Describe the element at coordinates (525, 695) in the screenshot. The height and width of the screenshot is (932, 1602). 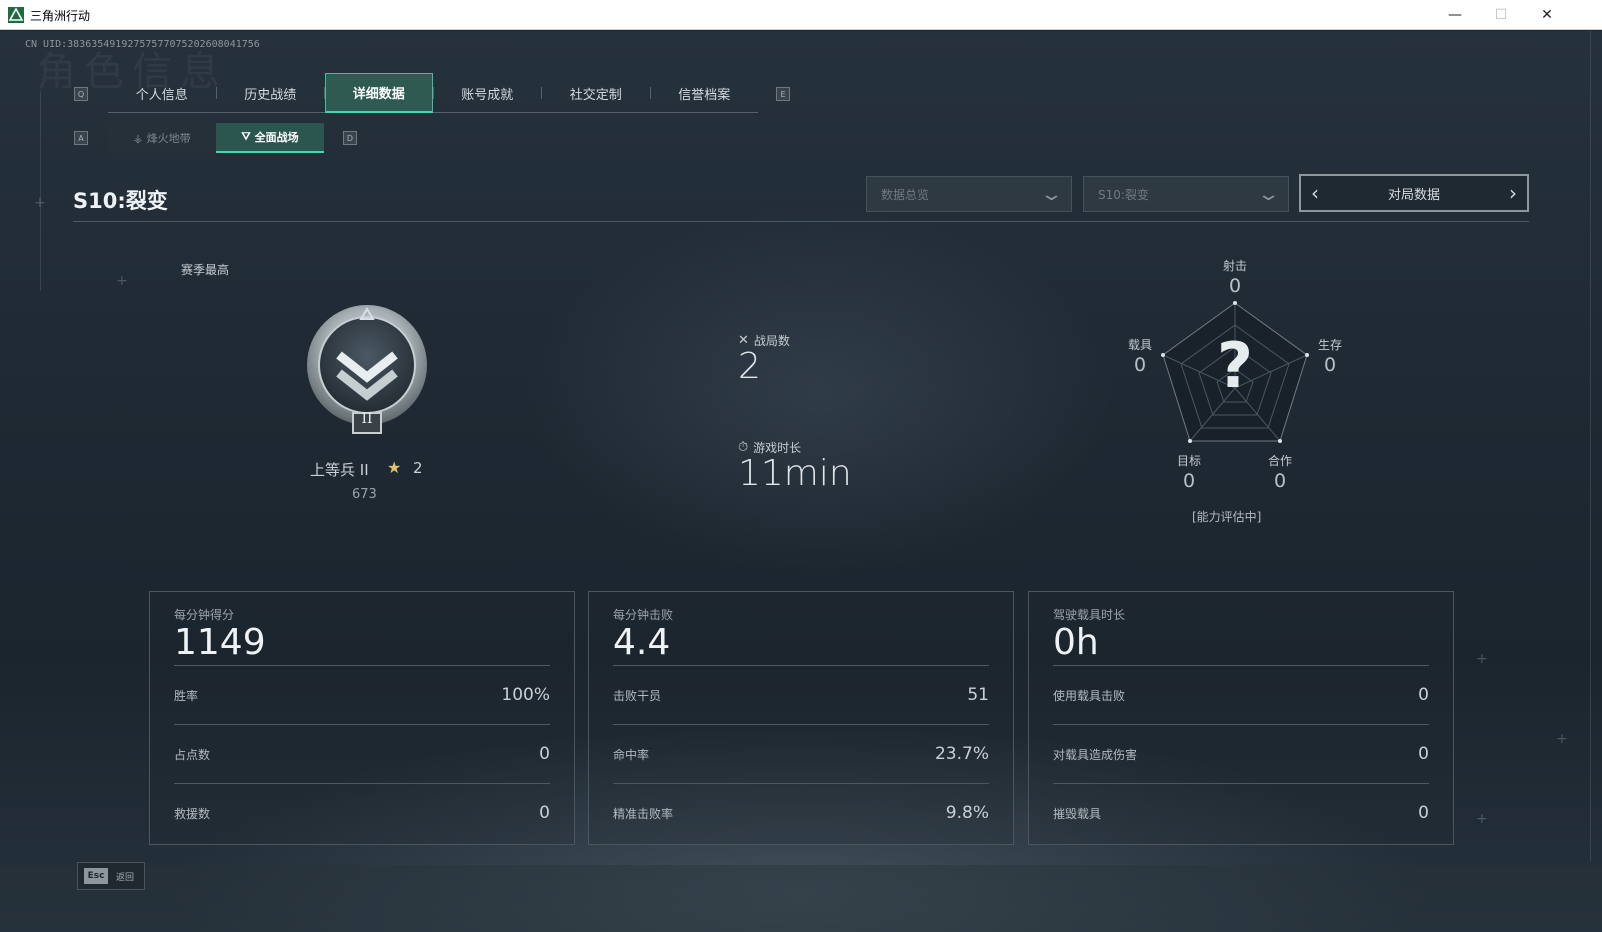
I see `card-row-value: 100%` at that location.